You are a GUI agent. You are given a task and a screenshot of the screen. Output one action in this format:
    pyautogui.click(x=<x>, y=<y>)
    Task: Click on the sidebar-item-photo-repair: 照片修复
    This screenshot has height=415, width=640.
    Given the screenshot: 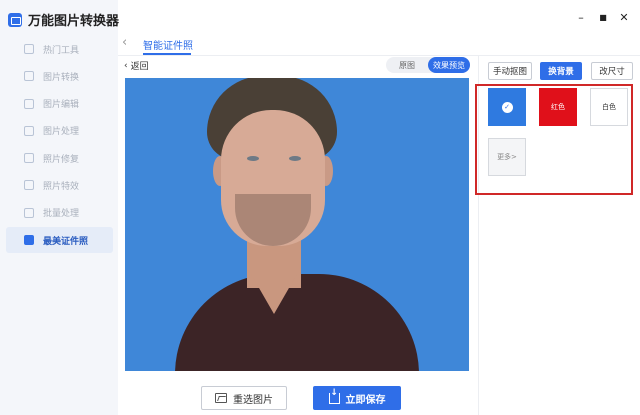 What is the action you would take?
    pyautogui.click(x=59, y=158)
    